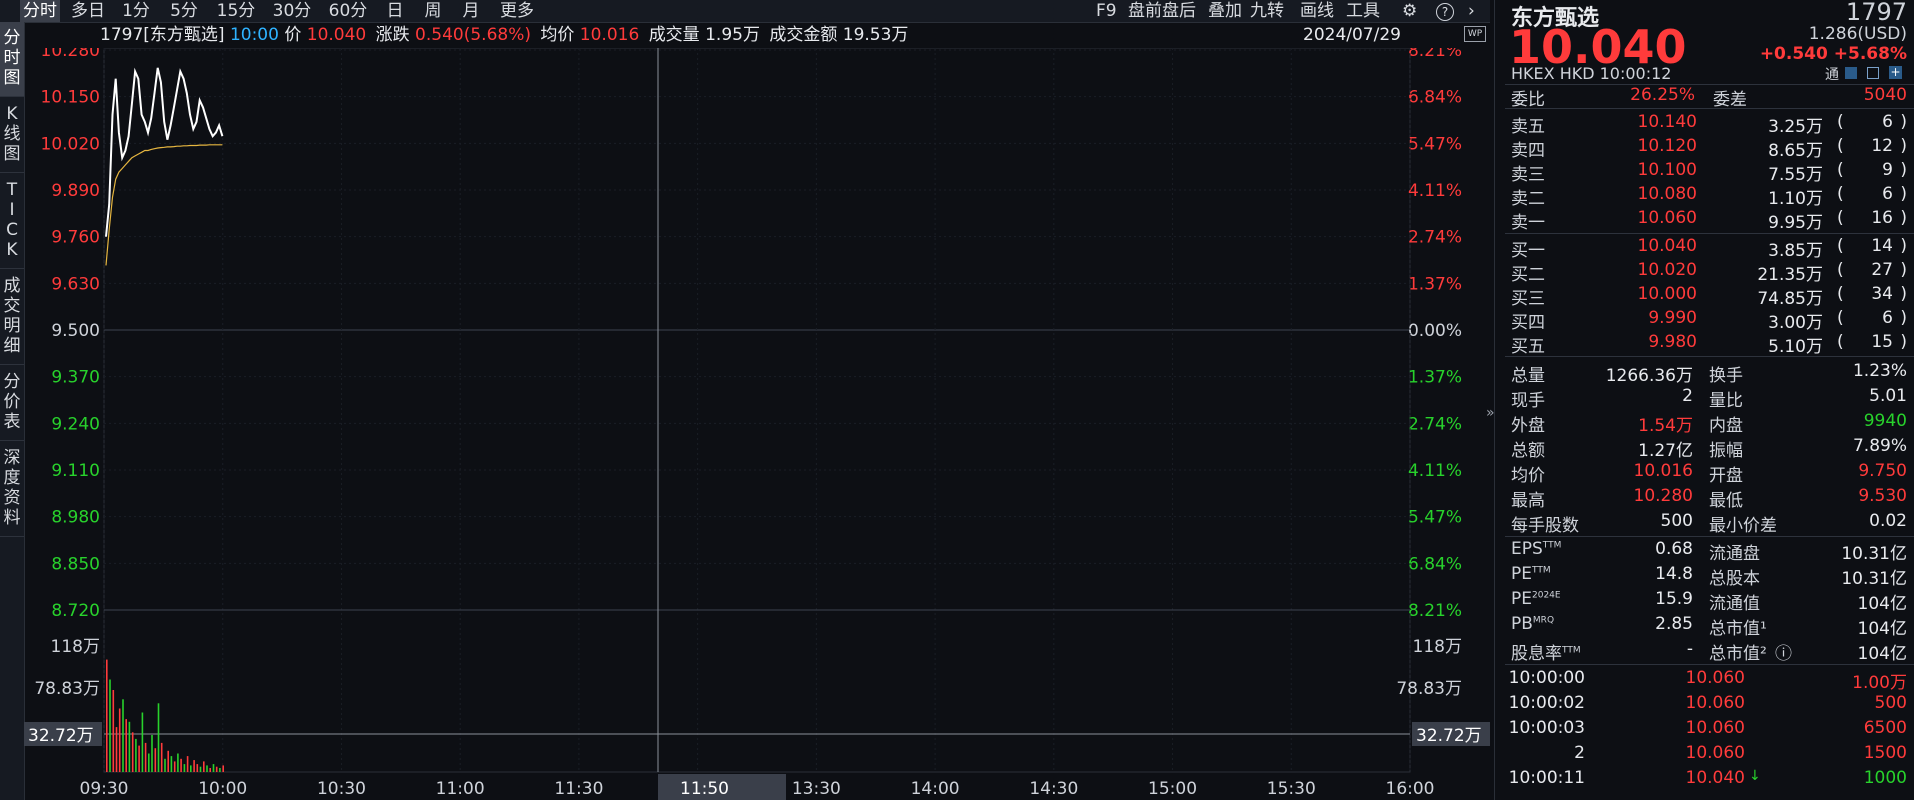 Image resolution: width=1914 pixels, height=800 pixels. What do you see at coordinates (1663, 471) in the screenshot?
I see `stat-value: 10.016` at bounding box center [1663, 471].